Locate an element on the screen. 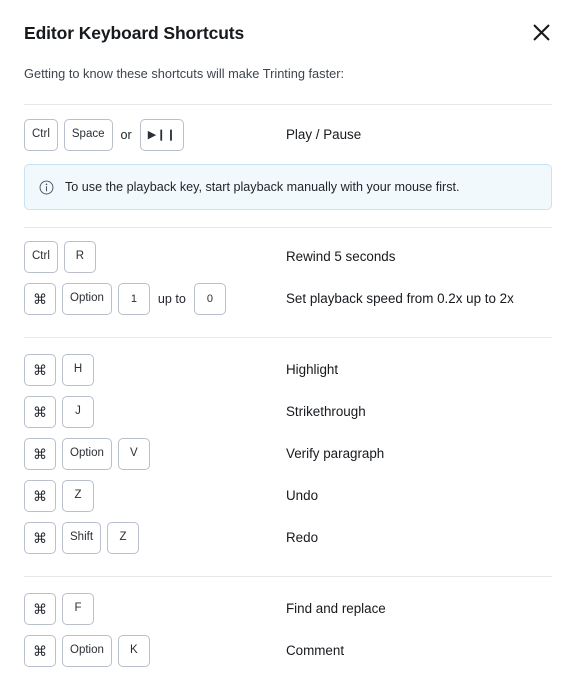  shortcut-description: Redo is located at coordinates (302, 537).